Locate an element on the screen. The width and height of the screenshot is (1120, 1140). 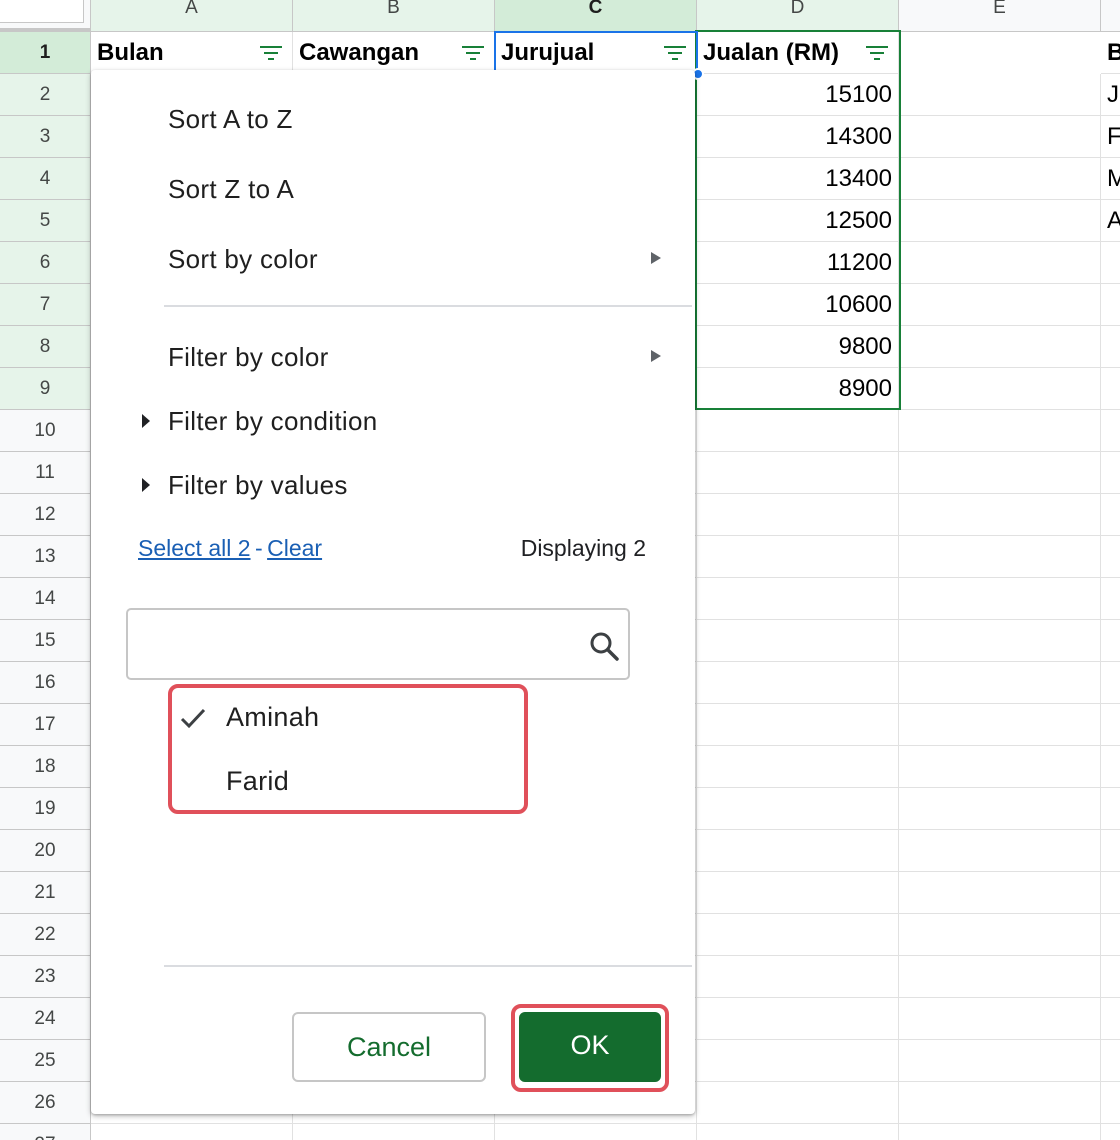
values-search-input is located at coordinates (360, 645).